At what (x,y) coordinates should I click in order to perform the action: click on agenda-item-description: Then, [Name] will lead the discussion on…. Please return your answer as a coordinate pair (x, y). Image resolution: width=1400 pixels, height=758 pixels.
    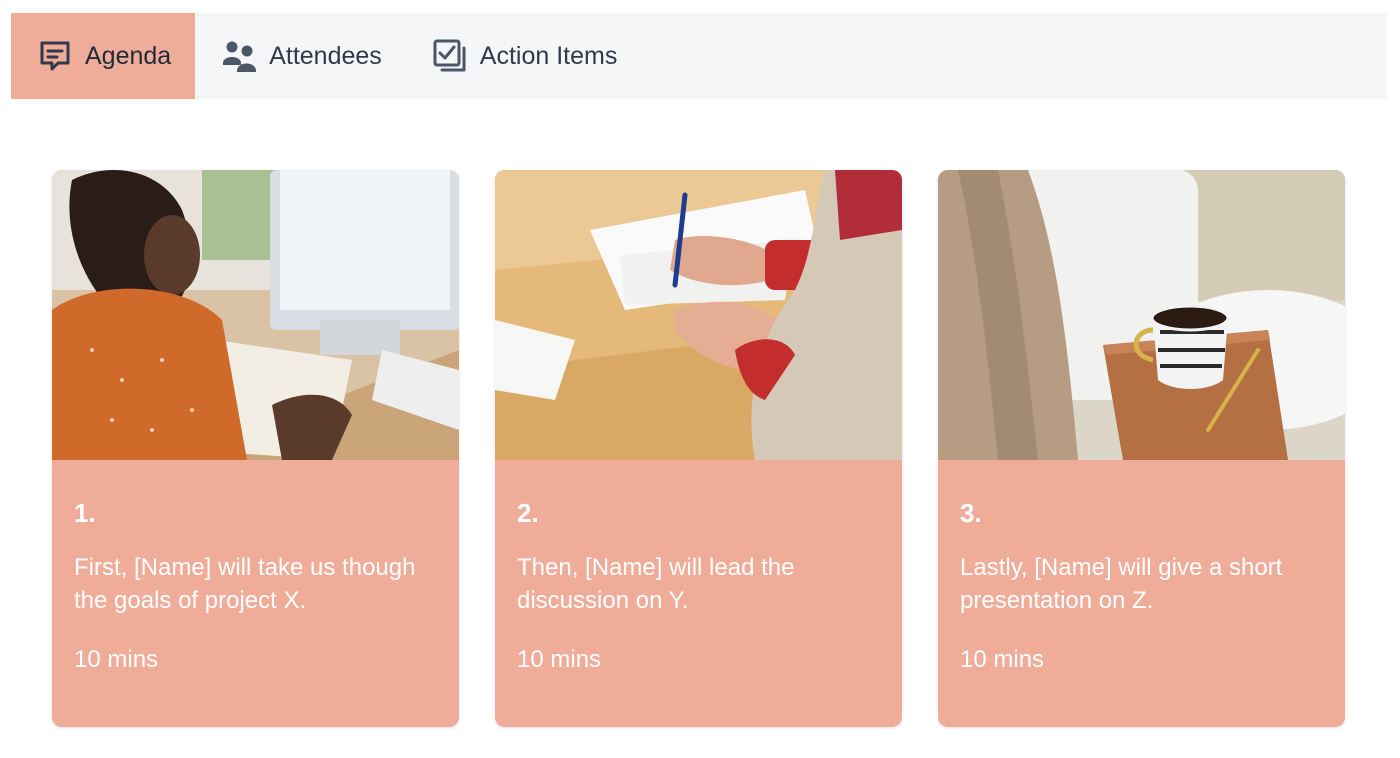
    Looking at the image, I should click on (656, 584).